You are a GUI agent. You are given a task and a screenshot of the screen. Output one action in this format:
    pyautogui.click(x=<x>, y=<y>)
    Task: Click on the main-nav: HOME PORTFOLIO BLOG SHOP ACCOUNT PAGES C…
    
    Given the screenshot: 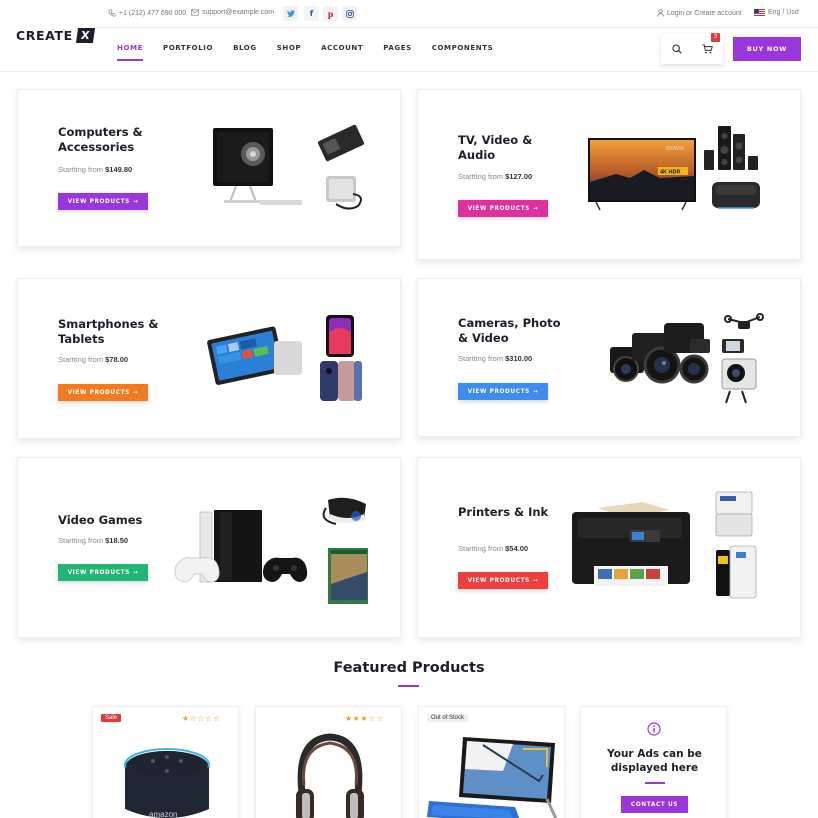 What is the action you would take?
    pyautogui.click(x=315, y=52)
    